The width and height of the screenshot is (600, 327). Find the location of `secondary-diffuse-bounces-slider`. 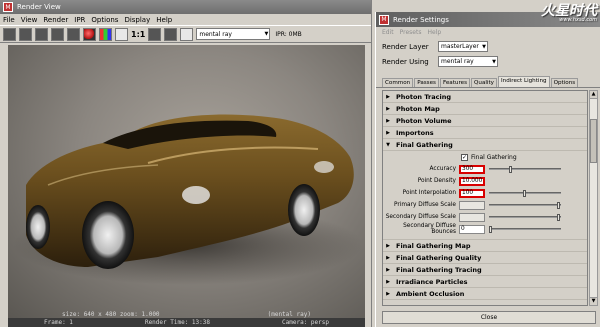

secondary-diffuse-bounces-slider is located at coordinates (525, 229).